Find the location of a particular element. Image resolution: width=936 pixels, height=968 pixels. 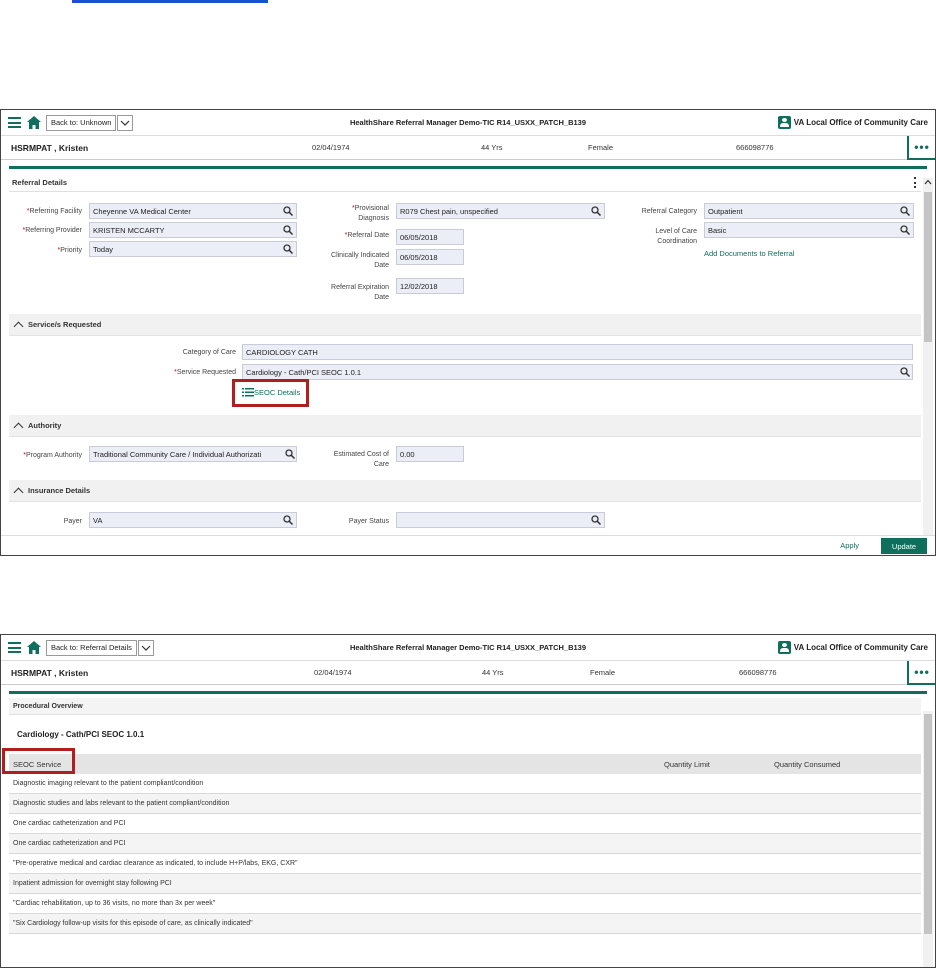

level-of-care-label: Level of Care Coordination is located at coordinates (676, 236).